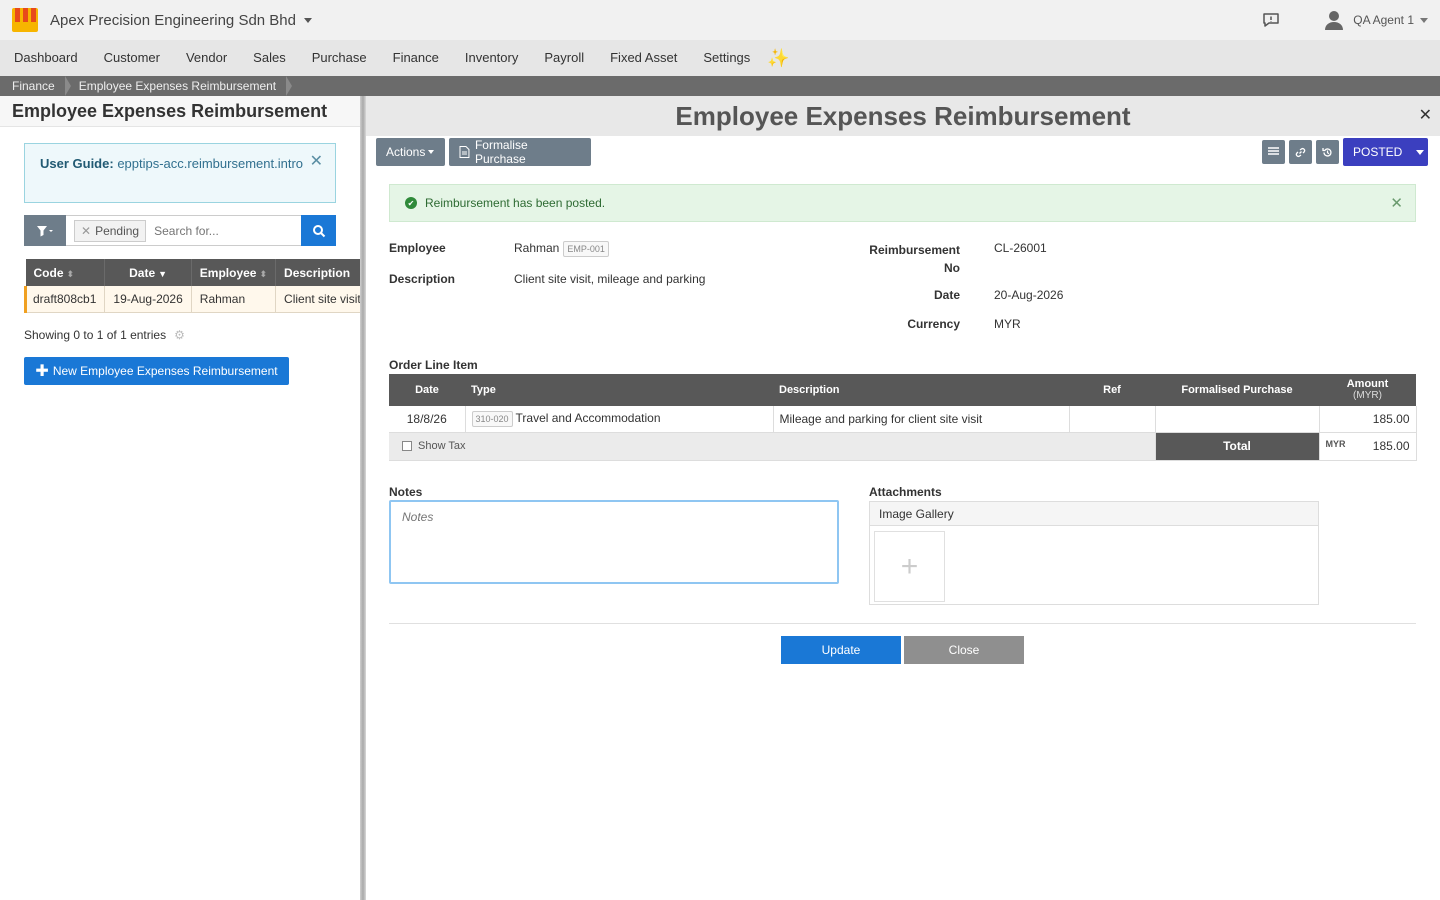 The width and height of the screenshot is (1440, 900). I want to click on column-code: Code ⬍, so click(65, 272).